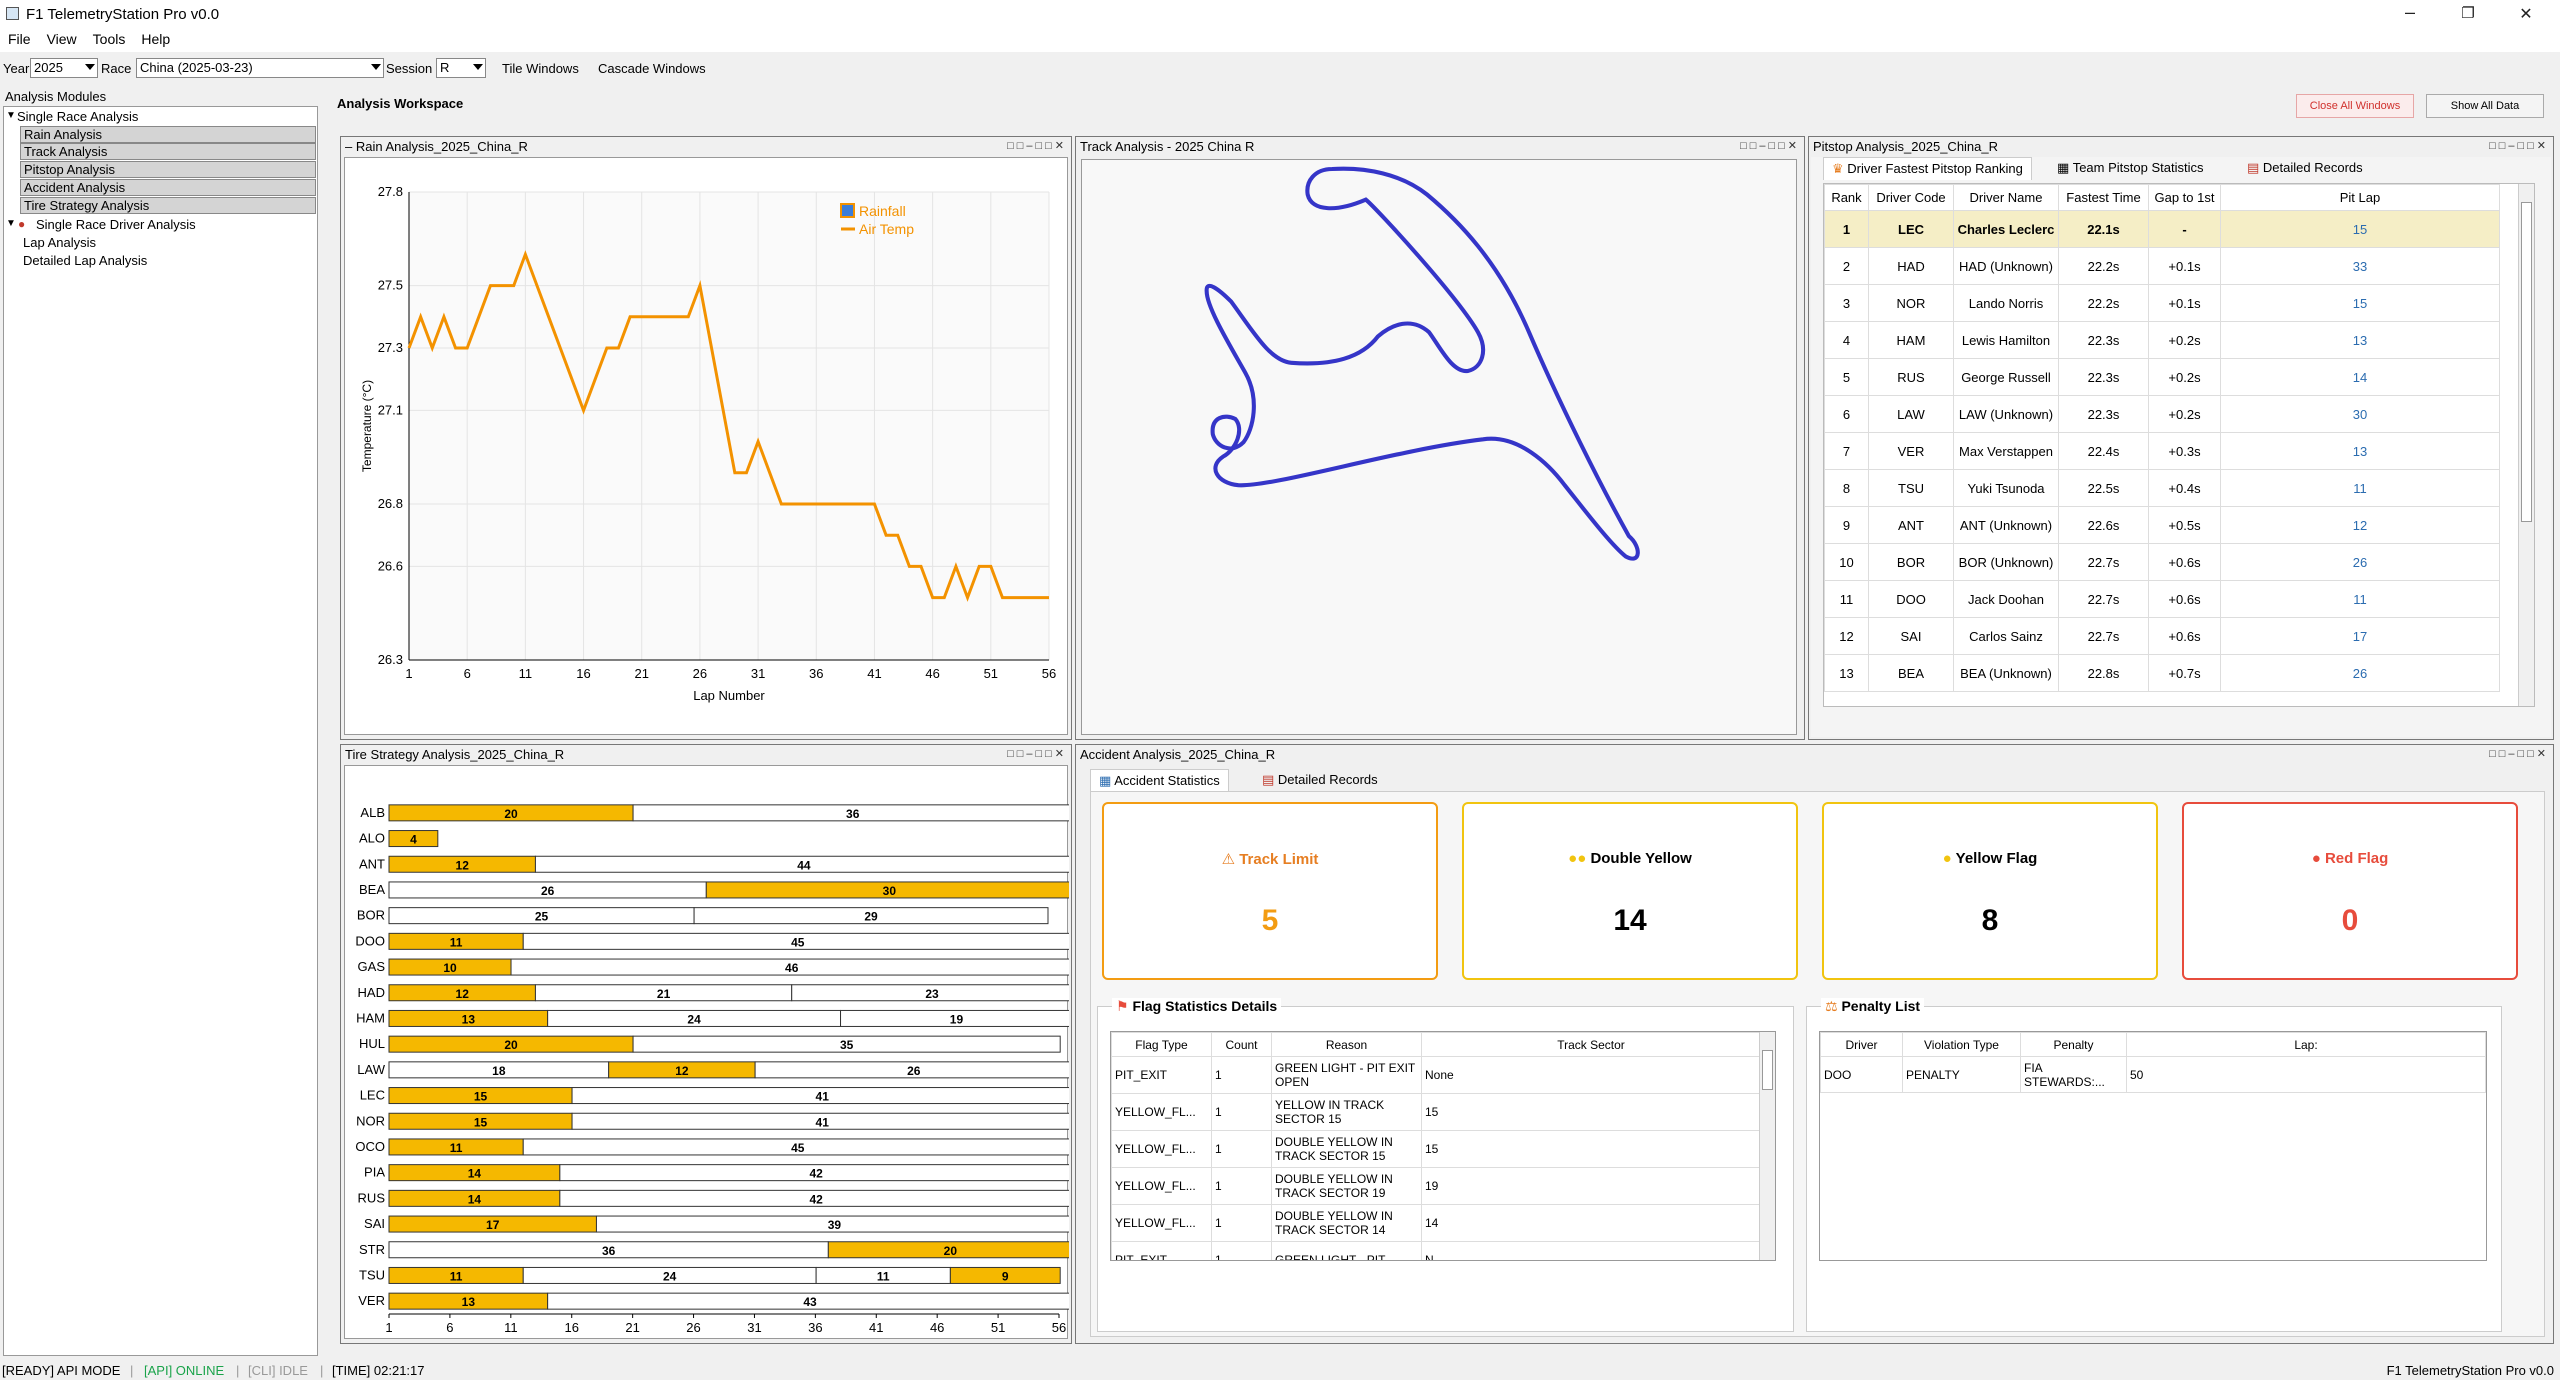  What do you see at coordinates (390, 565) in the screenshot?
I see `y-tick-label: 26.6` at bounding box center [390, 565].